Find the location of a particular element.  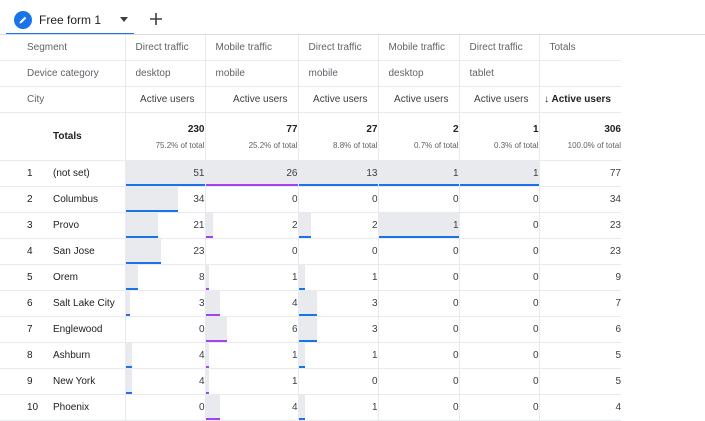

data-cell: 23 is located at coordinates (164, 251).